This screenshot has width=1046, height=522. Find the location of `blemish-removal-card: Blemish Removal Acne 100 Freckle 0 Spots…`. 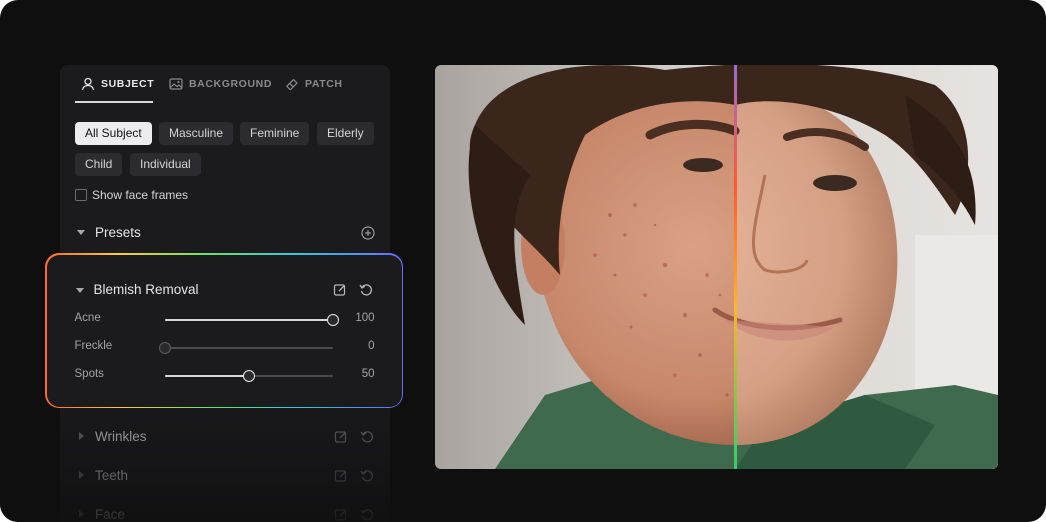

blemish-removal-card: Blemish Removal Acne 100 Freckle 0 Spots… is located at coordinates (224, 330).